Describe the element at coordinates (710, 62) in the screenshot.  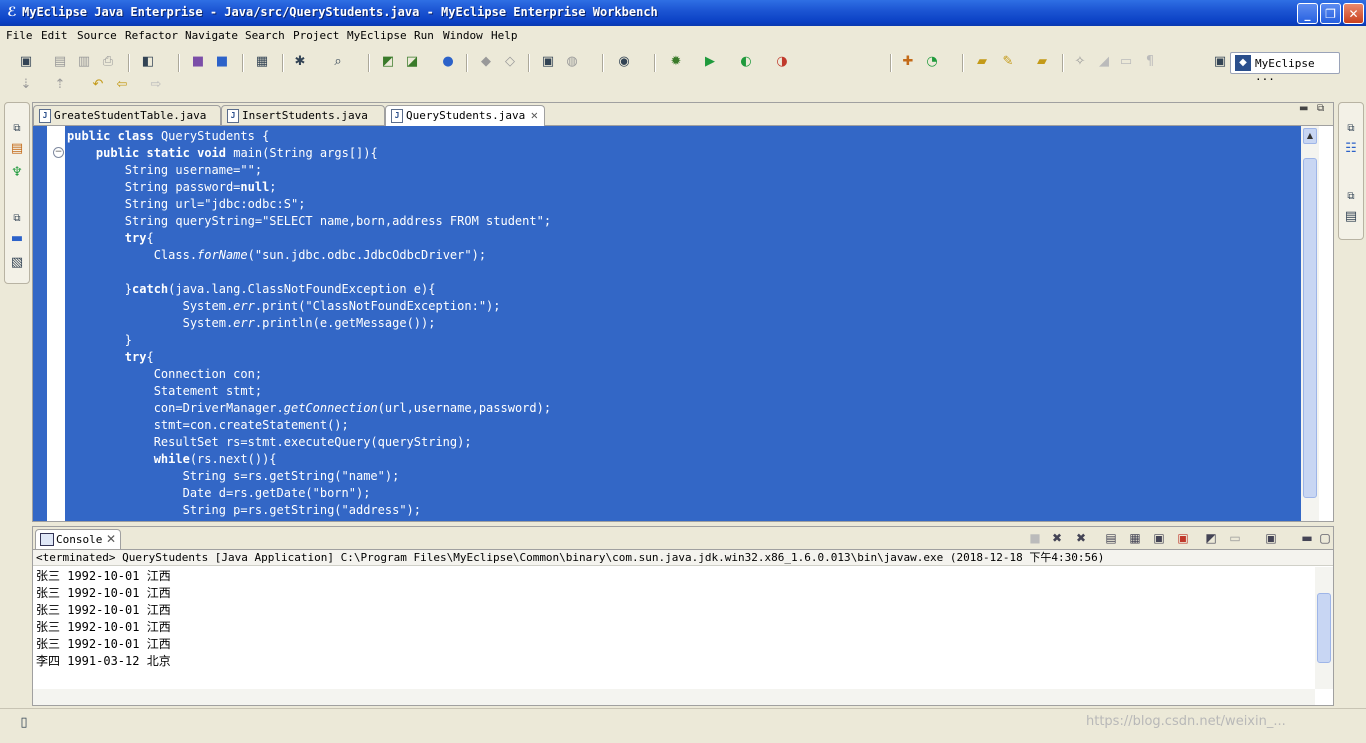
I see `run-icon: ▶` at that location.